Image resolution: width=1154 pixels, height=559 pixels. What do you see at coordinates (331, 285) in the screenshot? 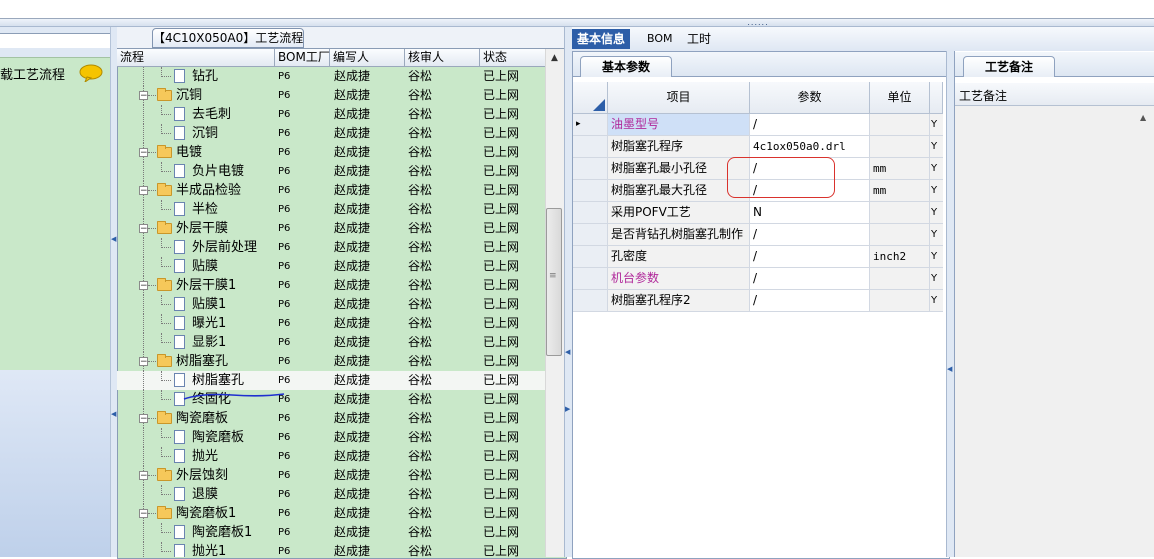
I see `tree-node-folder: − 外层干膜1 P6 赵成捷 谷松 已上网` at bounding box center [331, 285].